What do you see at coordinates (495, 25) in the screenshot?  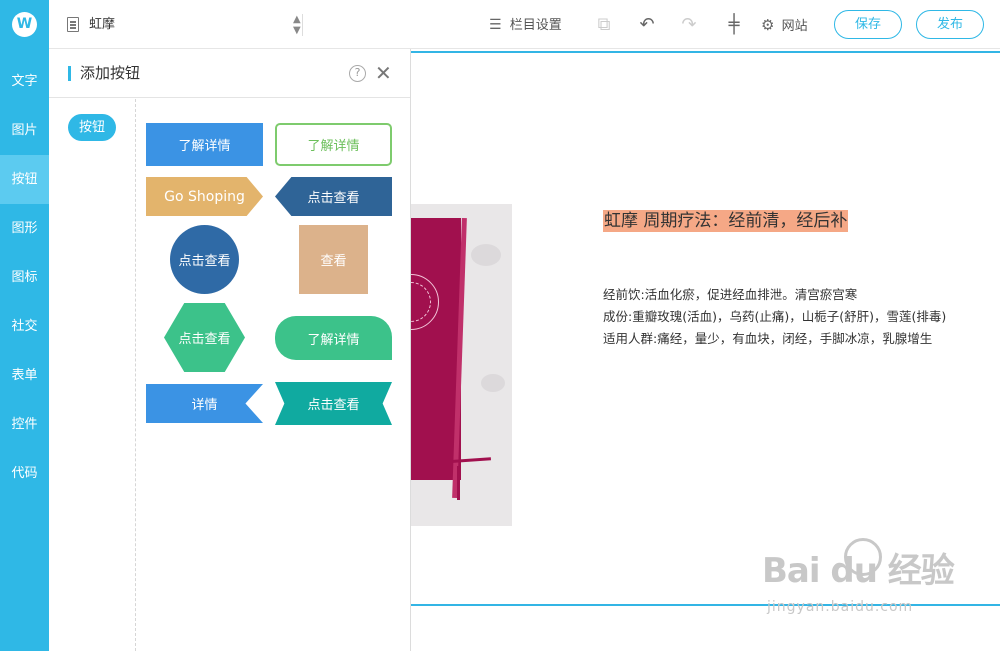 I see `list-icon: ☰` at bounding box center [495, 25].